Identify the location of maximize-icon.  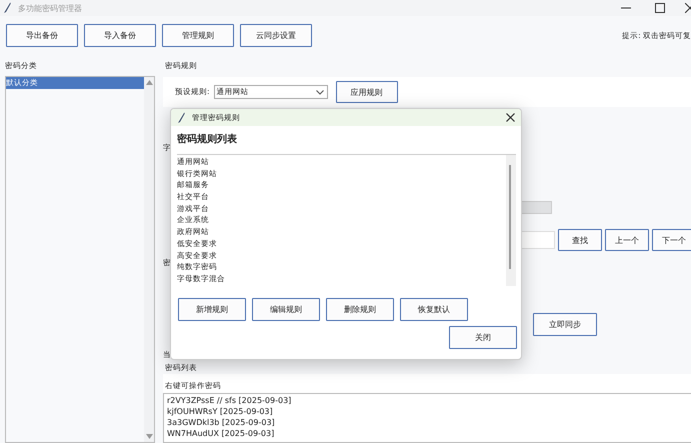
(660, 8).